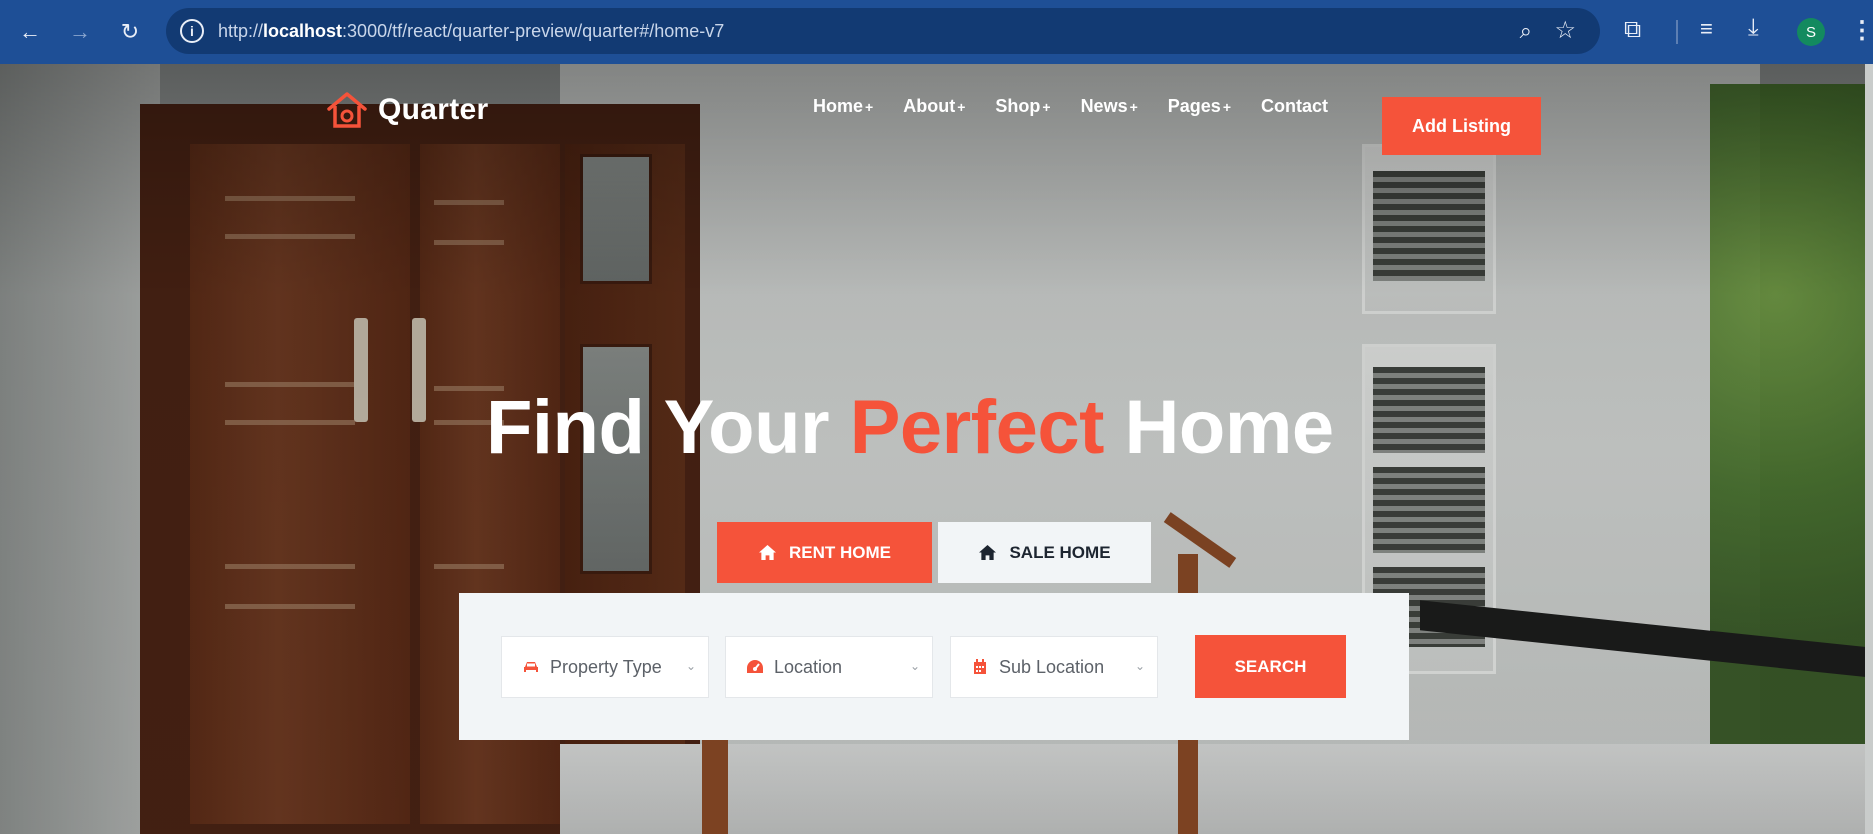  Describe the element at coordinates (192, 31) in the screenshot. I see `site-info-icon: i` at that location.